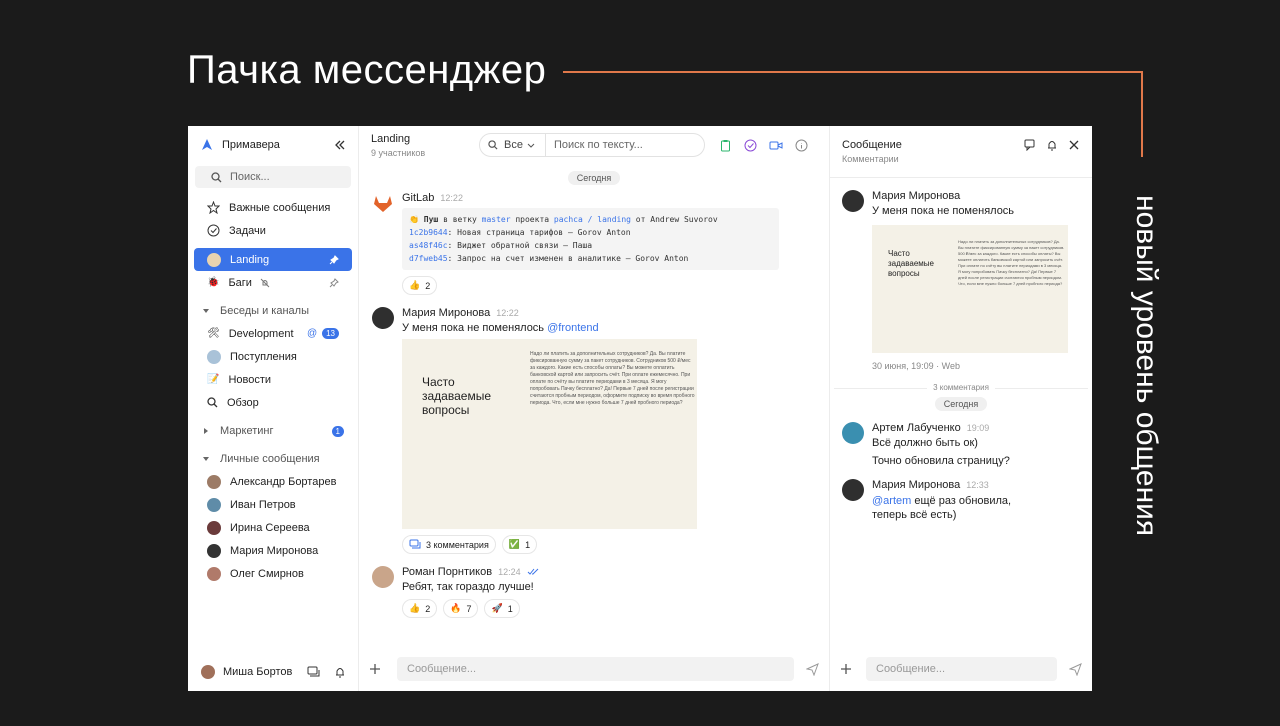 Image resolution: width=1280 pixels, height=726 pixels. I want to click on comments-icon, so click(415, 544).